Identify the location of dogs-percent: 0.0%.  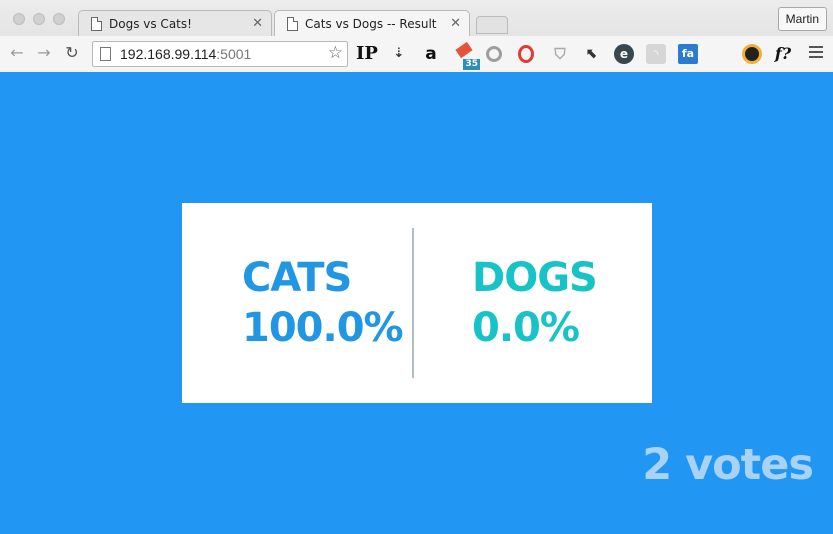
(526, 328).